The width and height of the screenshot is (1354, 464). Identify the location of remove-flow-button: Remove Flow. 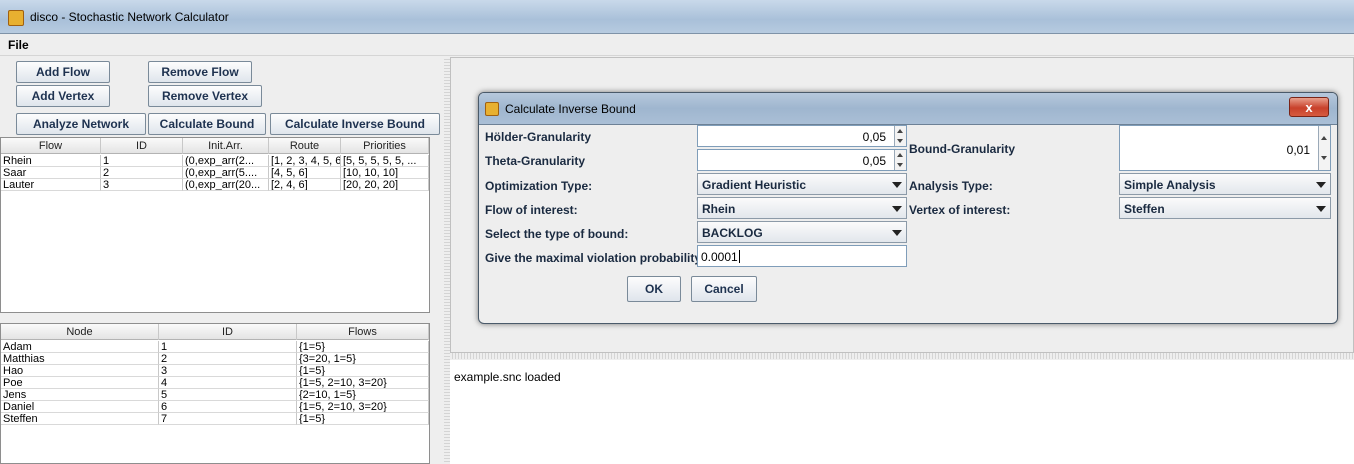
(200, 72).